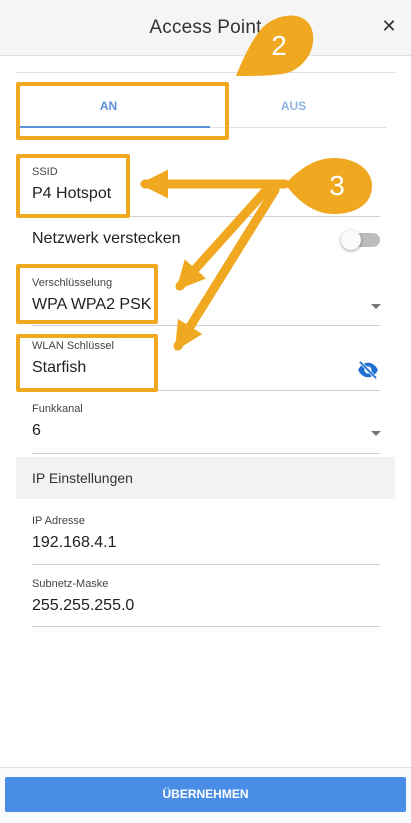 This screenshot has width=411, height=823. Describe the element at coordinates (337, 185) in the screenshot. I see `callout-3-number: 3` at that location.